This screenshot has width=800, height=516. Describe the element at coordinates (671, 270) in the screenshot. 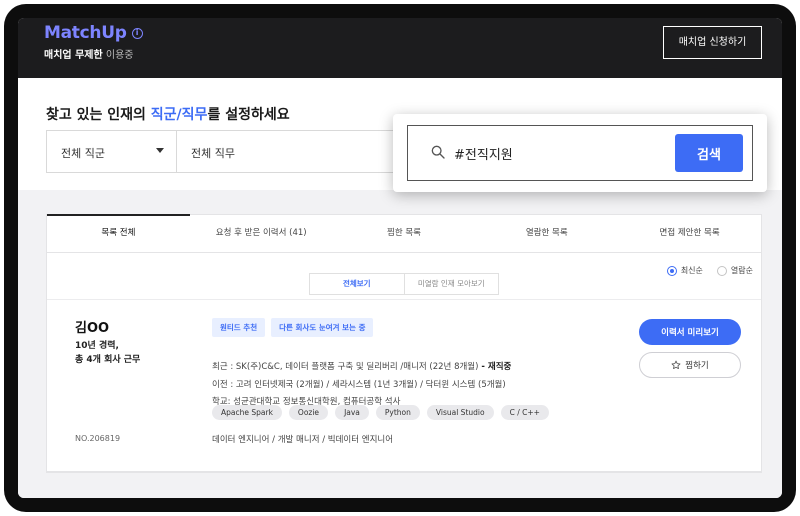

I see `radio-latest` at that location.